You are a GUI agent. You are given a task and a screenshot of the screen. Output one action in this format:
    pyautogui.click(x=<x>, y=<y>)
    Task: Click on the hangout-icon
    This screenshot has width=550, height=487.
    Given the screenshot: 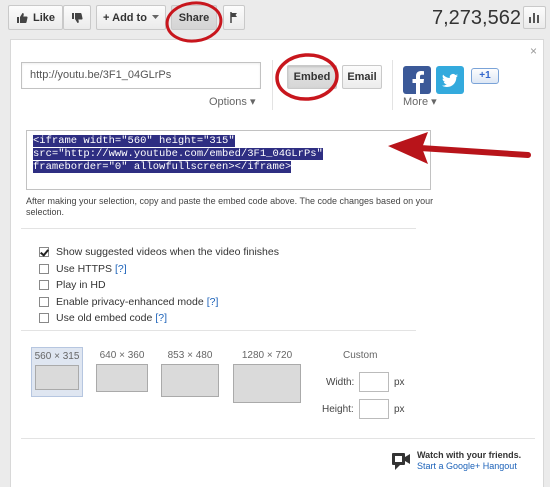 What is the action you would take?
    pyautogui.click(x=401, y=462)
    